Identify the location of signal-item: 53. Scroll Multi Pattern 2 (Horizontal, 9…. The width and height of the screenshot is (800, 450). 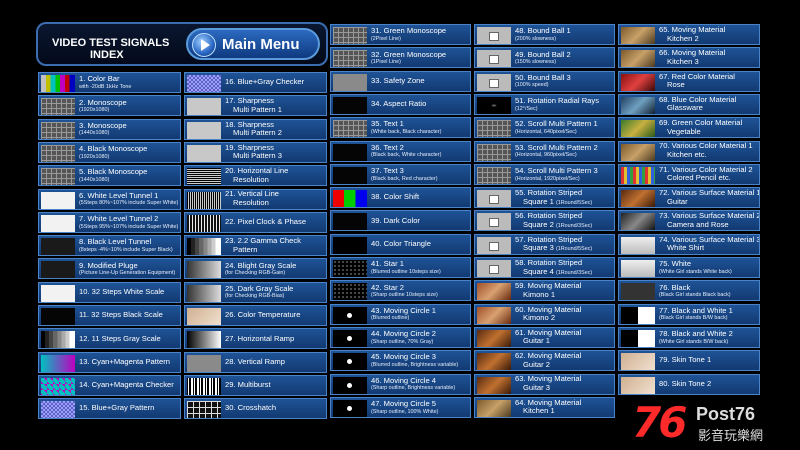
(544, 151).